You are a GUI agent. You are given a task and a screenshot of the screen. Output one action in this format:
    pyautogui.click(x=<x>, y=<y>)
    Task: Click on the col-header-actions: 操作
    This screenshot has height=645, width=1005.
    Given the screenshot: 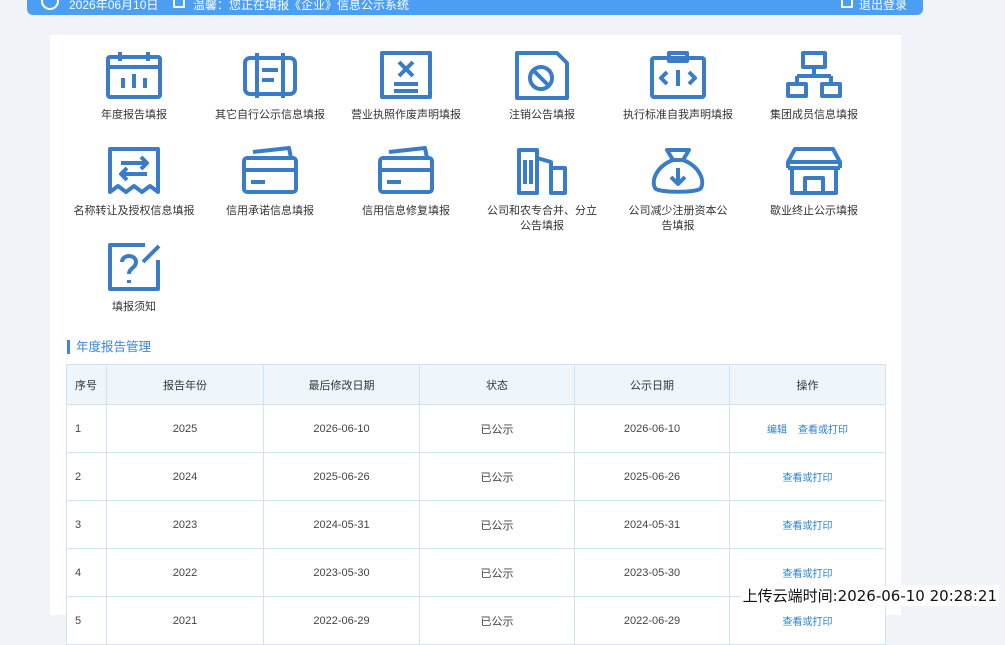 What is the action you would take?
    pyautogui.click(x=807, y=384)
    